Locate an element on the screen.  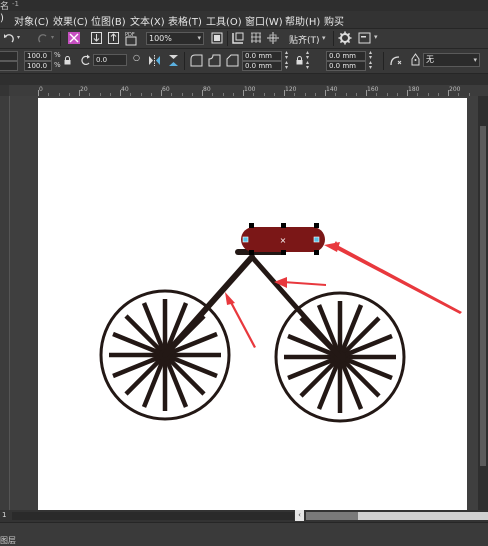
horizontal-scroll-track is located at coordinates (153, 516).